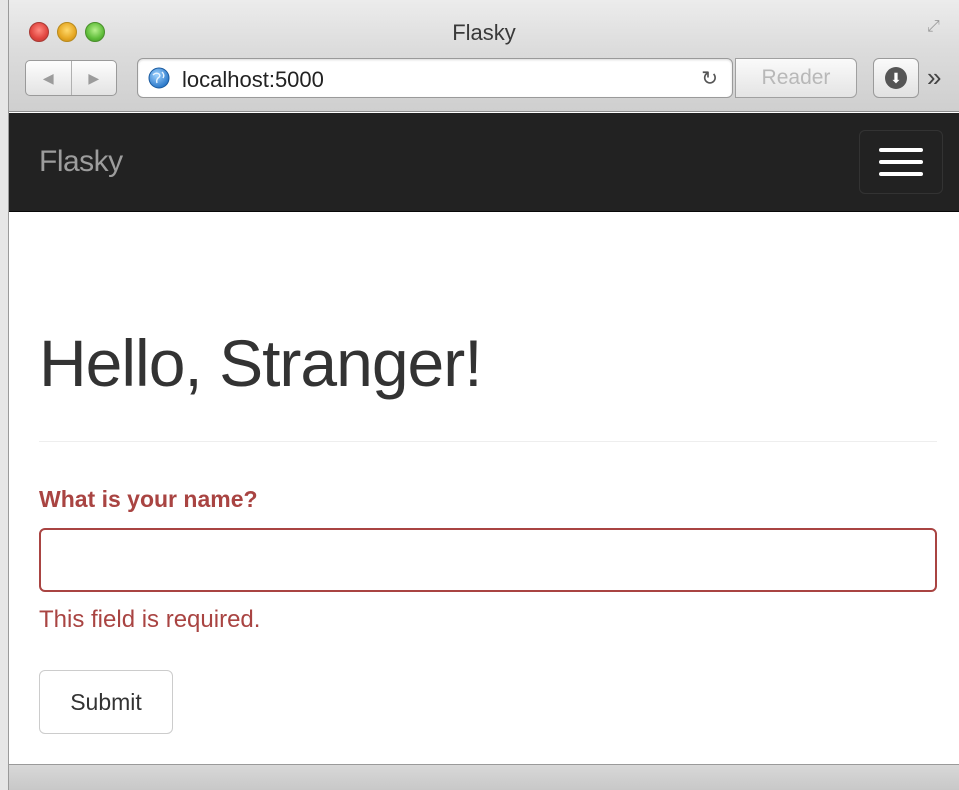  I want to click on reader-button: Reader, so click(796, 78).